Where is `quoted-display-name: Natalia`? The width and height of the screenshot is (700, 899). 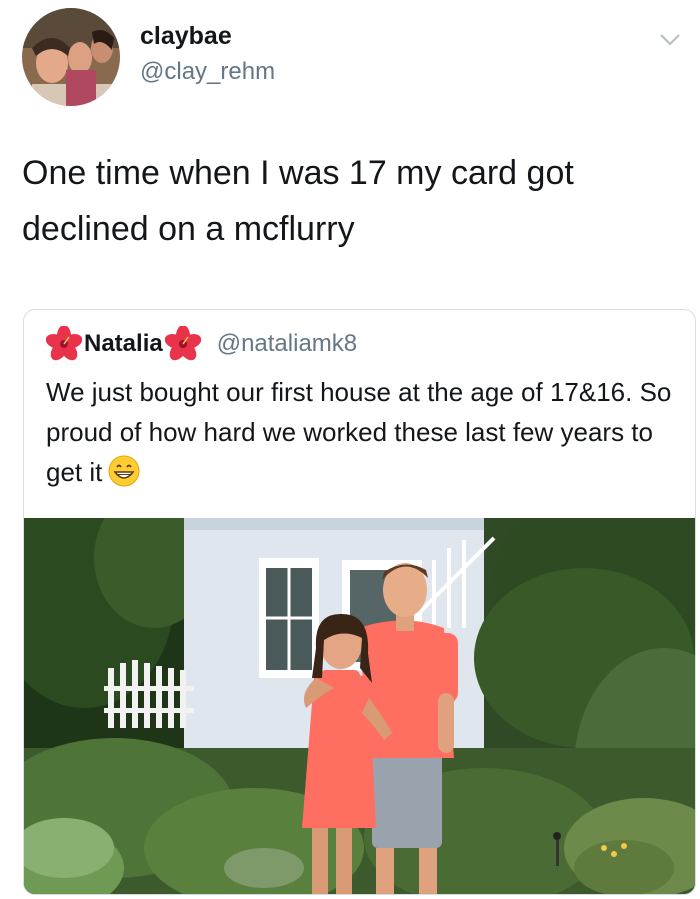
quoted-display-name: Natalia is located at coordinates (123, 344).